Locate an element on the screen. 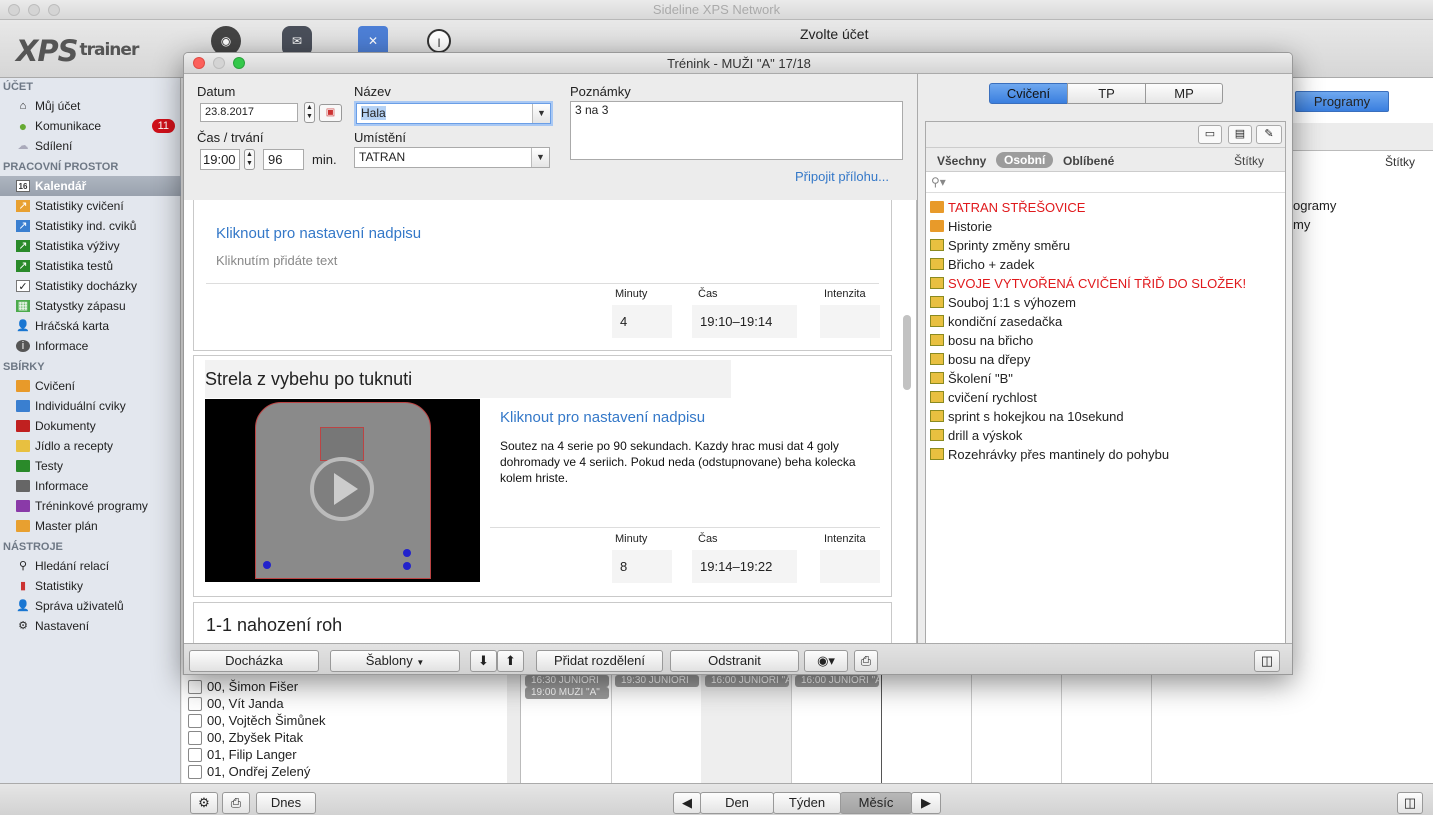  today-button: Dnes is located at coordinates (286, 803).